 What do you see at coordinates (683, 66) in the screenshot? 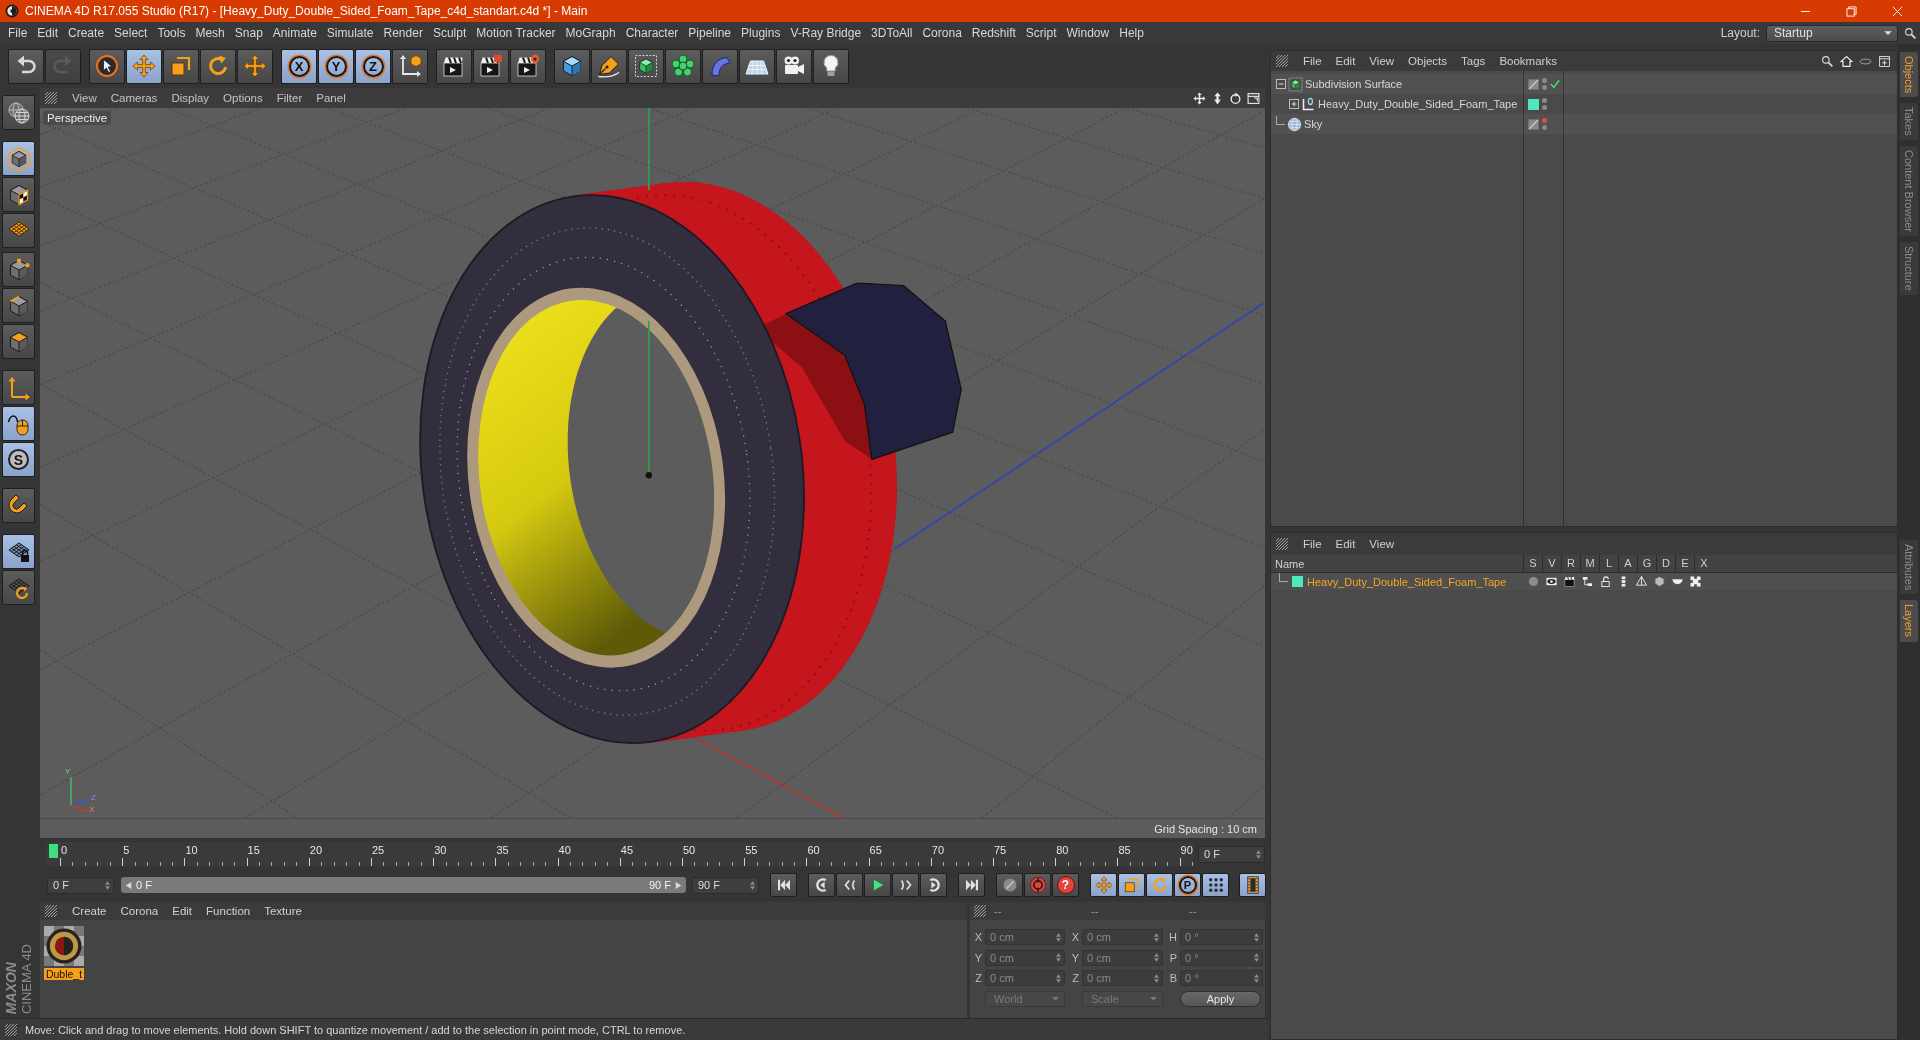
I see `cloner-button` at bounding box center [683, 66].